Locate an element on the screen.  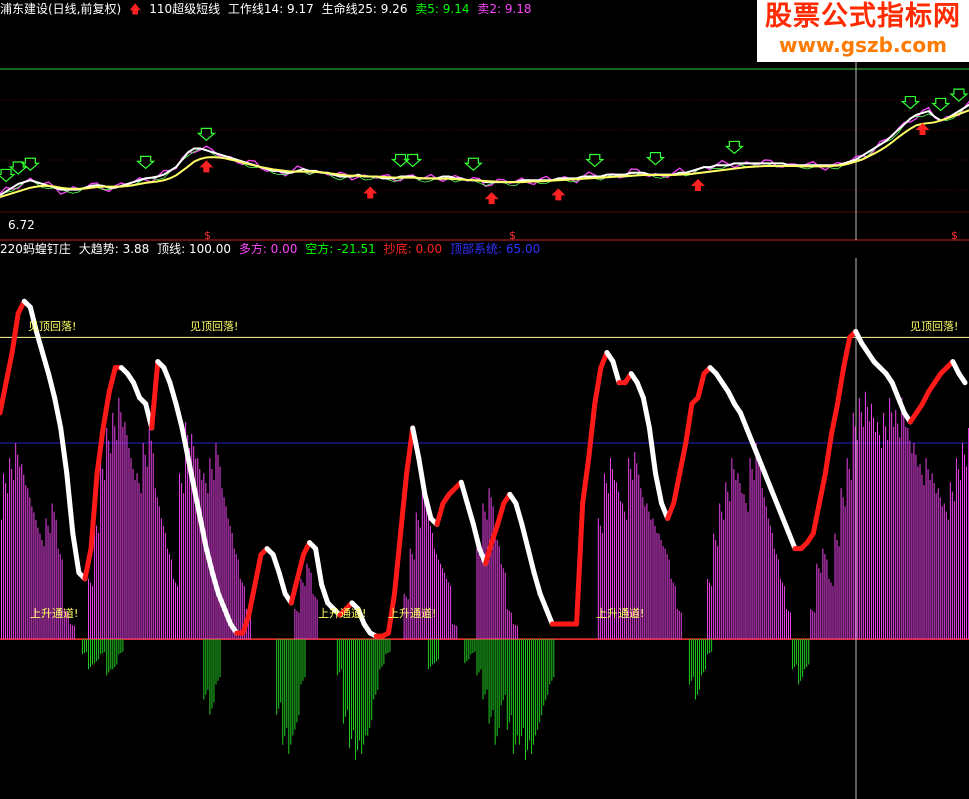
stock-name: 浦东建设(日线,前复权) is located at coordinates (61, 9).